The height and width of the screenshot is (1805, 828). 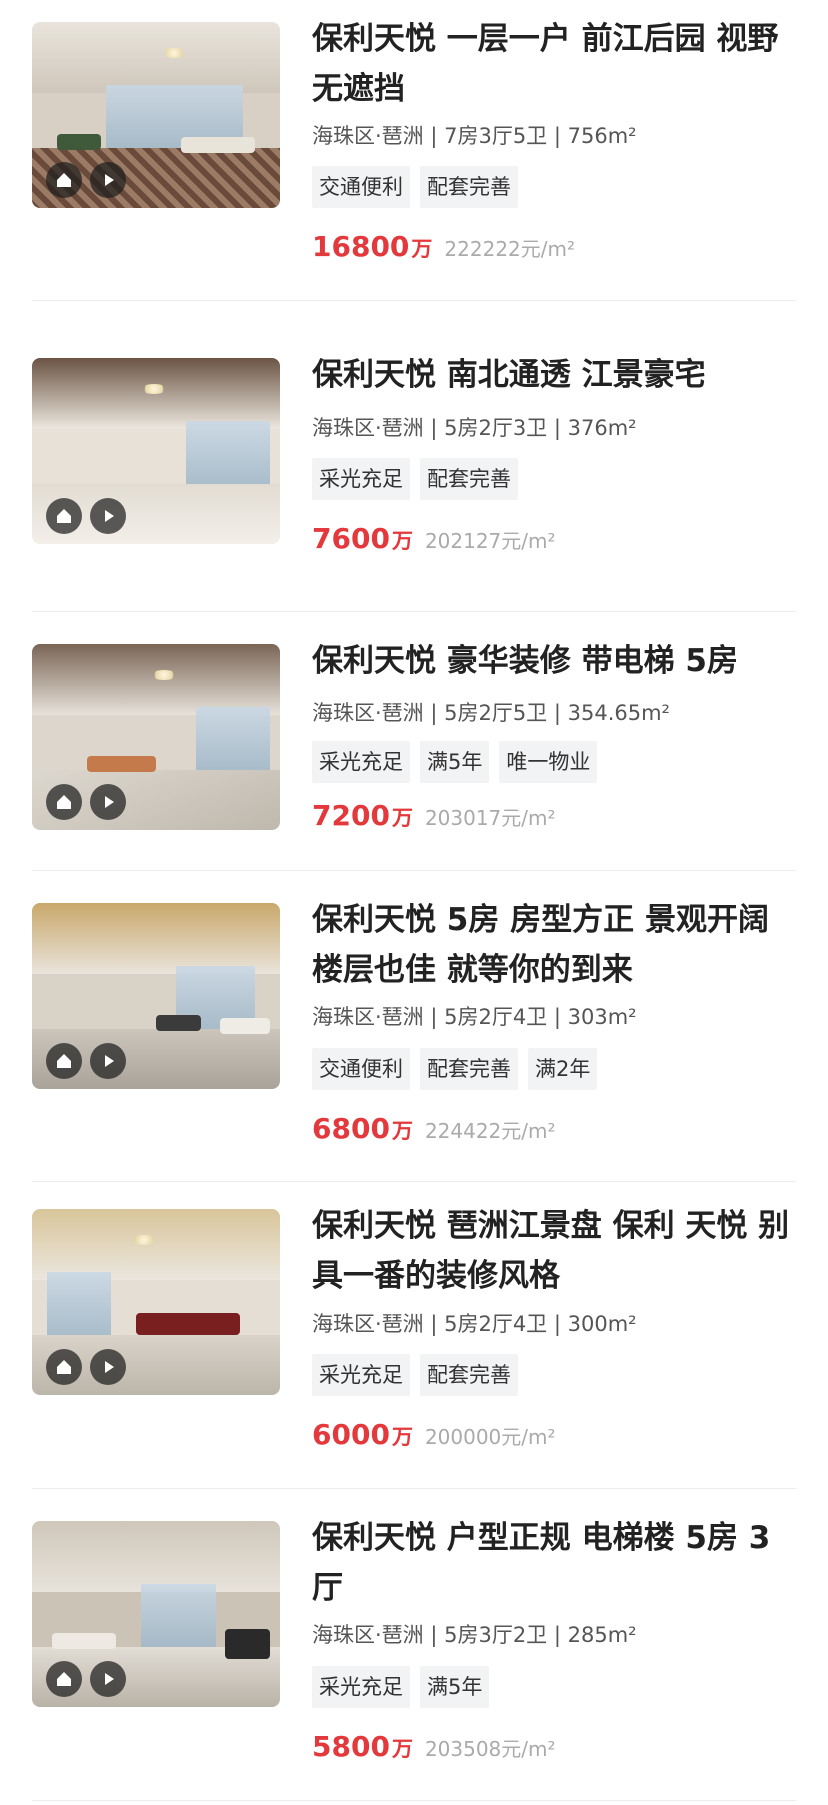 What do you see at coordinates (415, 187) in the screenshot?
I see `listing-tags: 交通便利 配套完善` at bounding box center [415, 187].